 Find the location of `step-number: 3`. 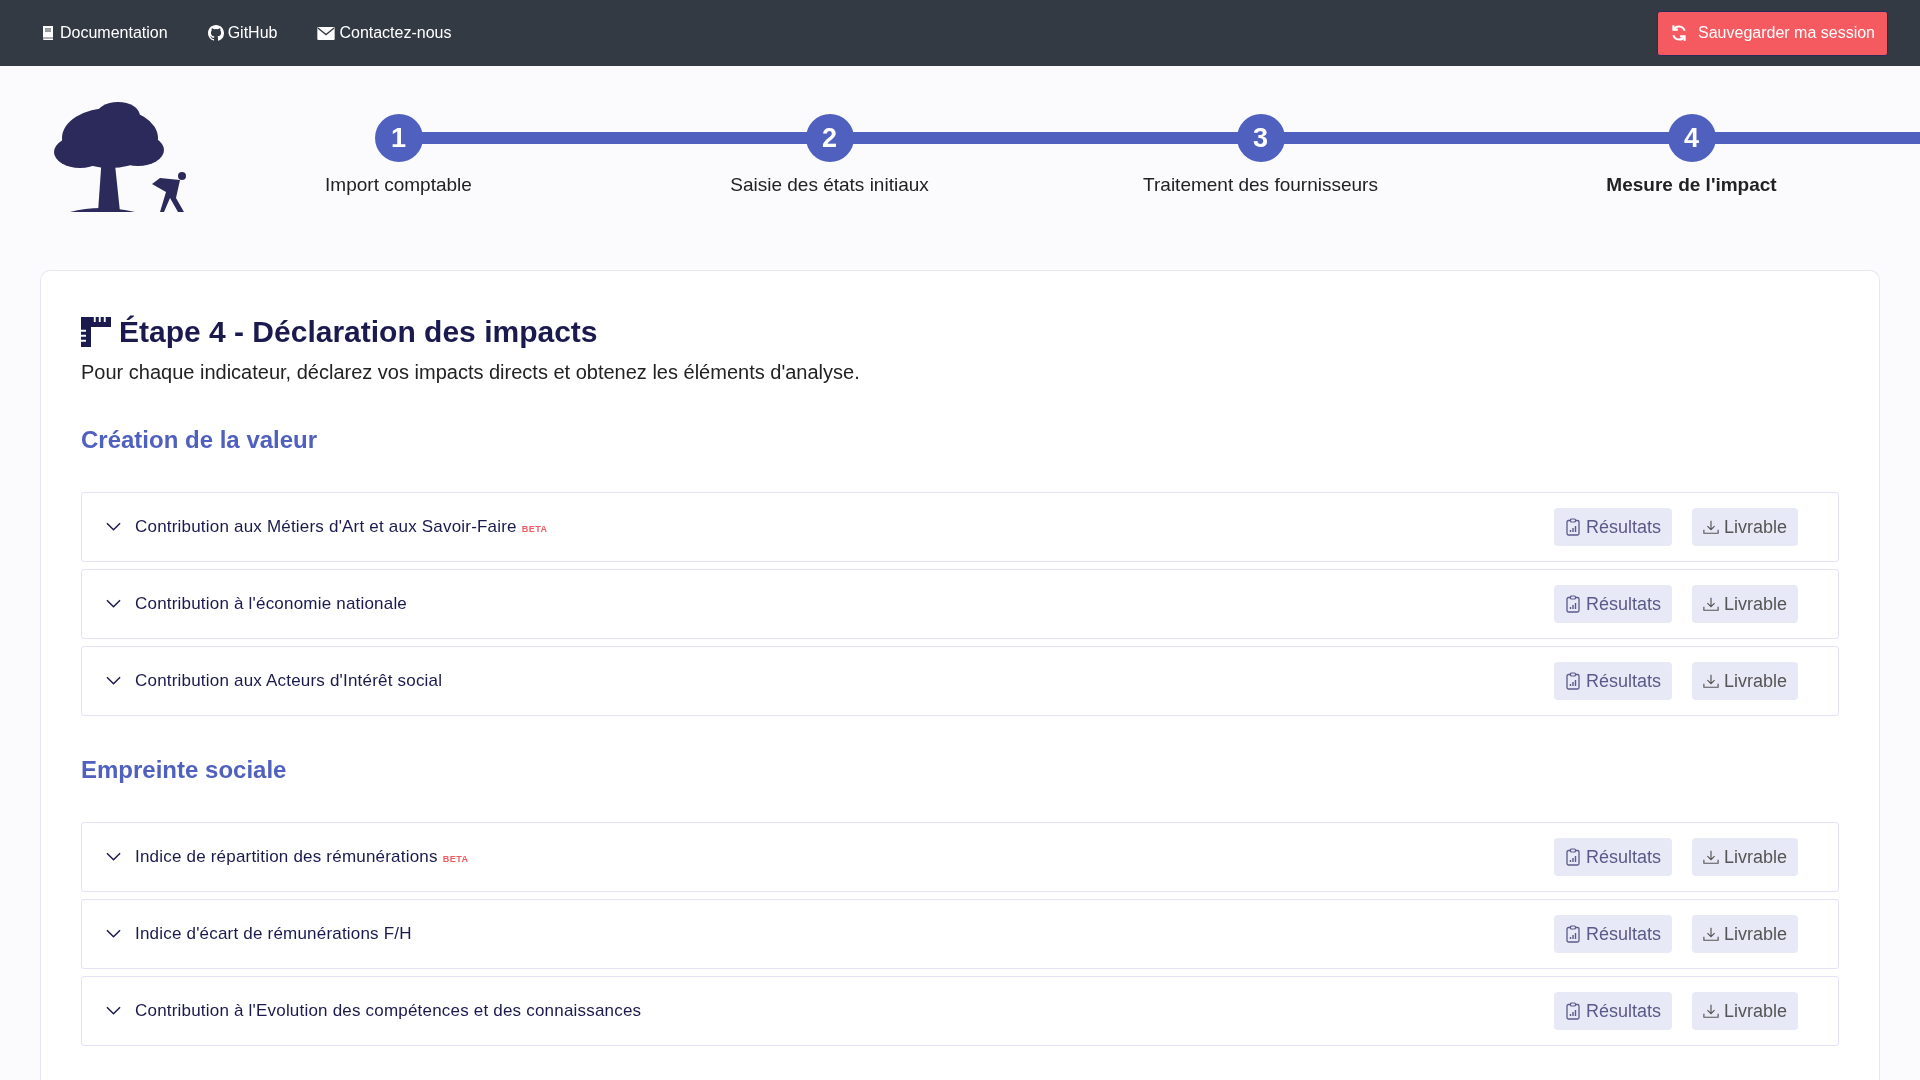

step-number: 3 is located at coordinates (1260, 138).